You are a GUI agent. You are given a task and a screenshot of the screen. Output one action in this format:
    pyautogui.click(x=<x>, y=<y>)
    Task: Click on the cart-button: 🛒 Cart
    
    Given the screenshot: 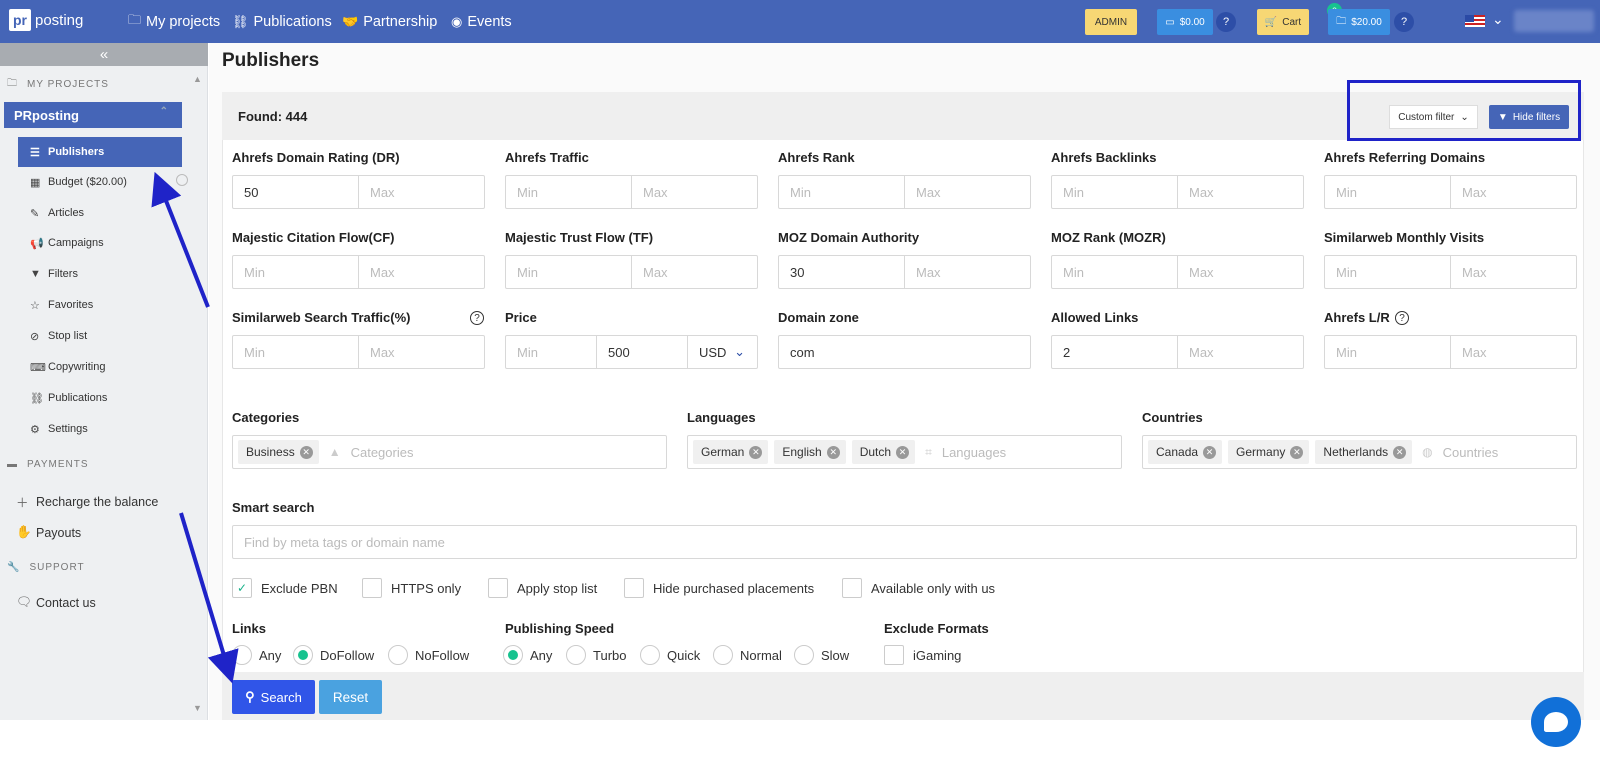 What is the action you would take?
    pyautogui.click(x=1283, y=22)
    